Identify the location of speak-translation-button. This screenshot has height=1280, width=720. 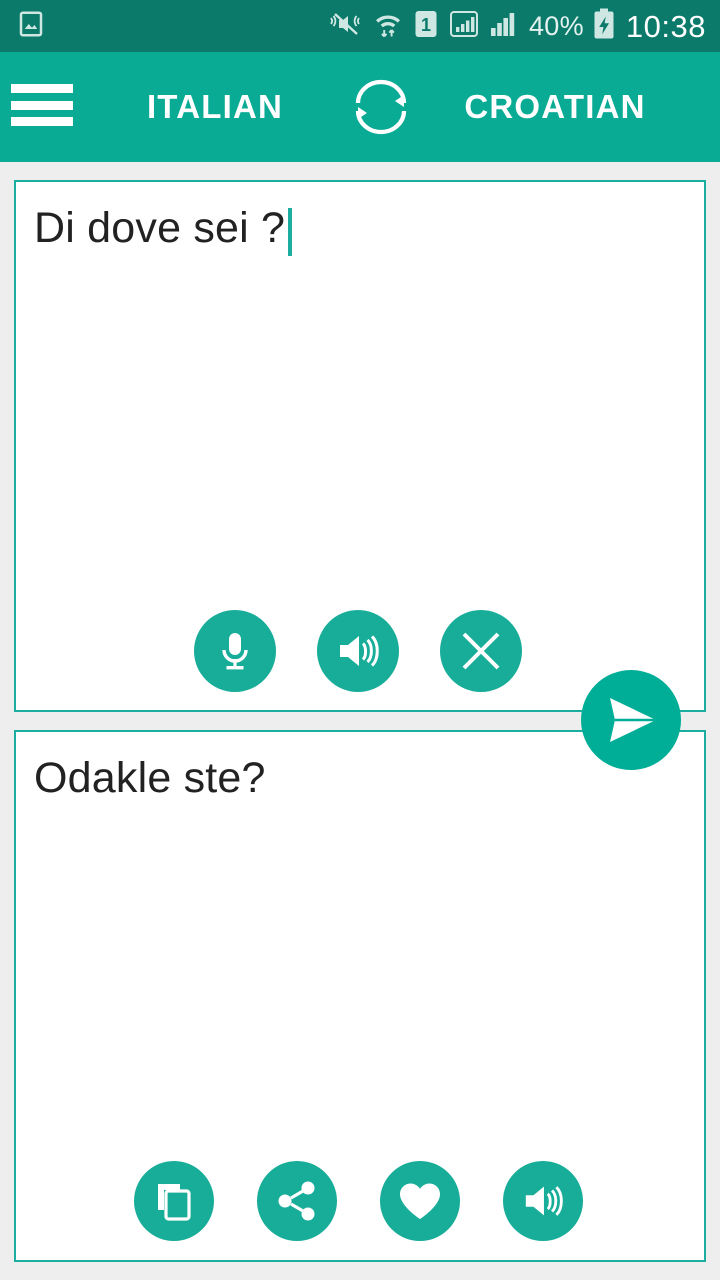
(543, 1201).